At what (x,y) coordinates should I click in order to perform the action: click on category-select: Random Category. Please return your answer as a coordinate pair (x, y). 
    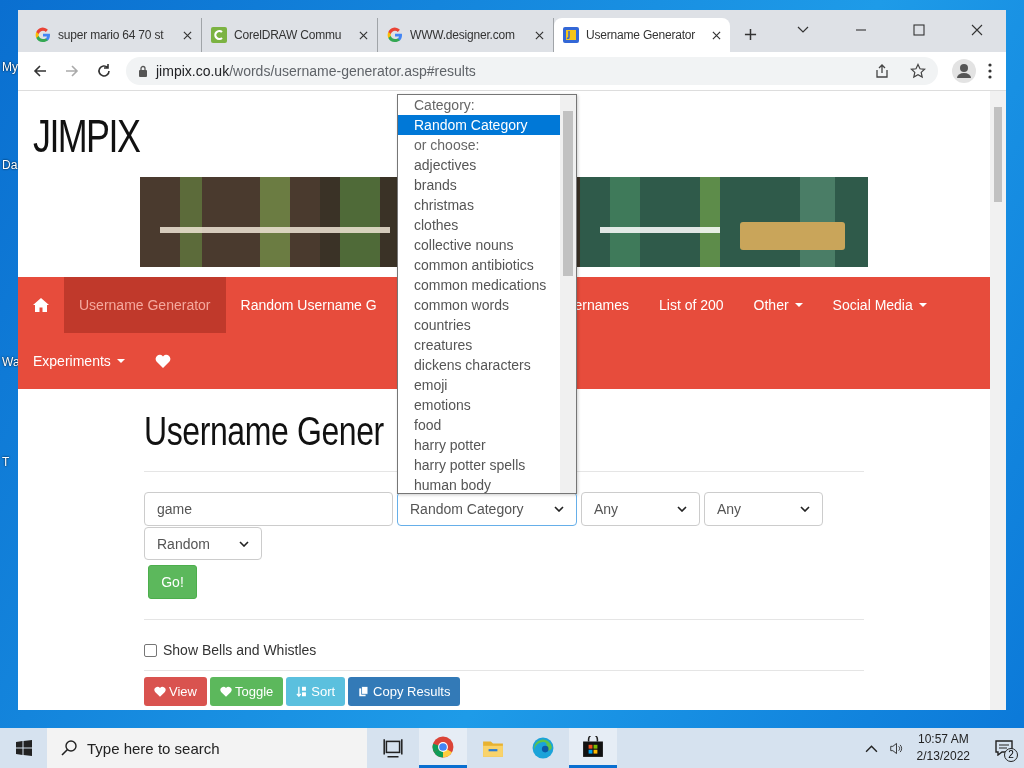
    Looking at the image, I should click on (487, 509).